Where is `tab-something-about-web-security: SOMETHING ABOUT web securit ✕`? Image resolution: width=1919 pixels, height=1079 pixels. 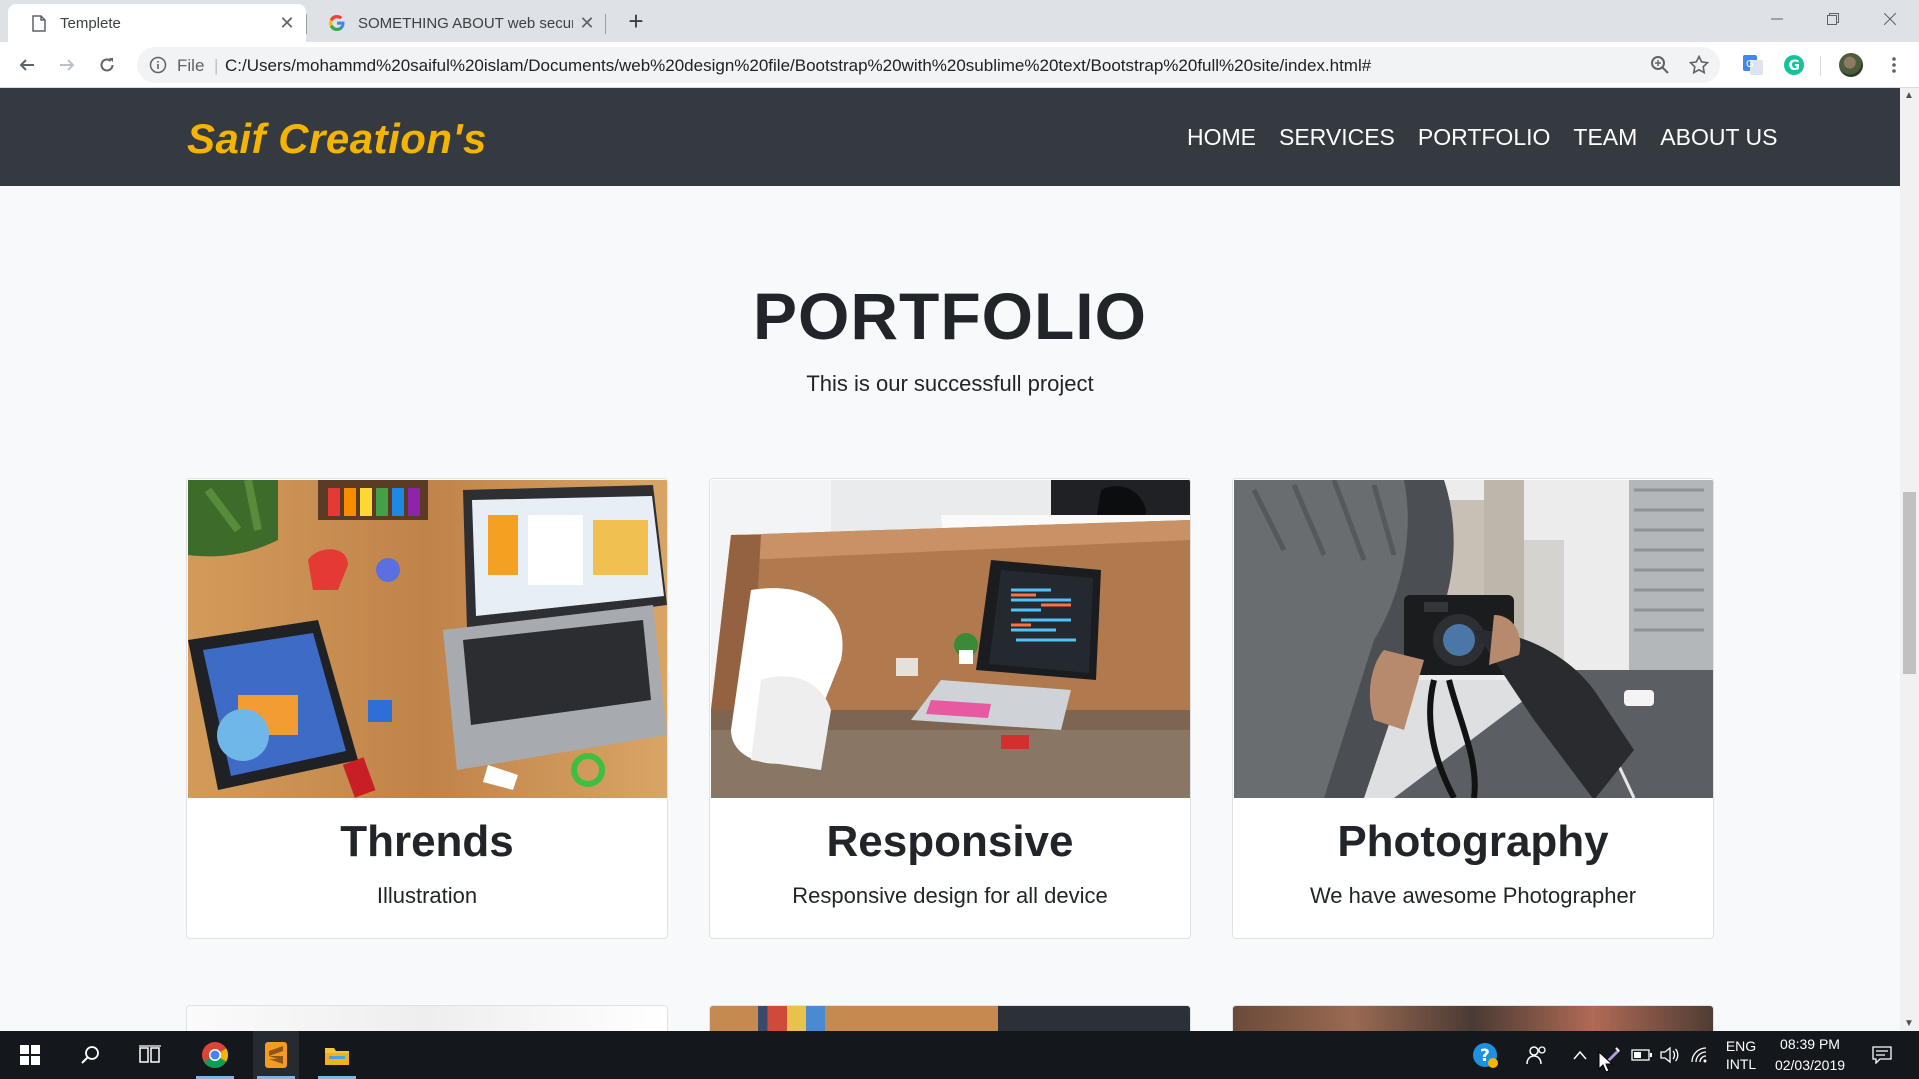
tab-something-about-web-security: SOMETHING ABOUT web securit ✕ is located at coordinates (456, 23).